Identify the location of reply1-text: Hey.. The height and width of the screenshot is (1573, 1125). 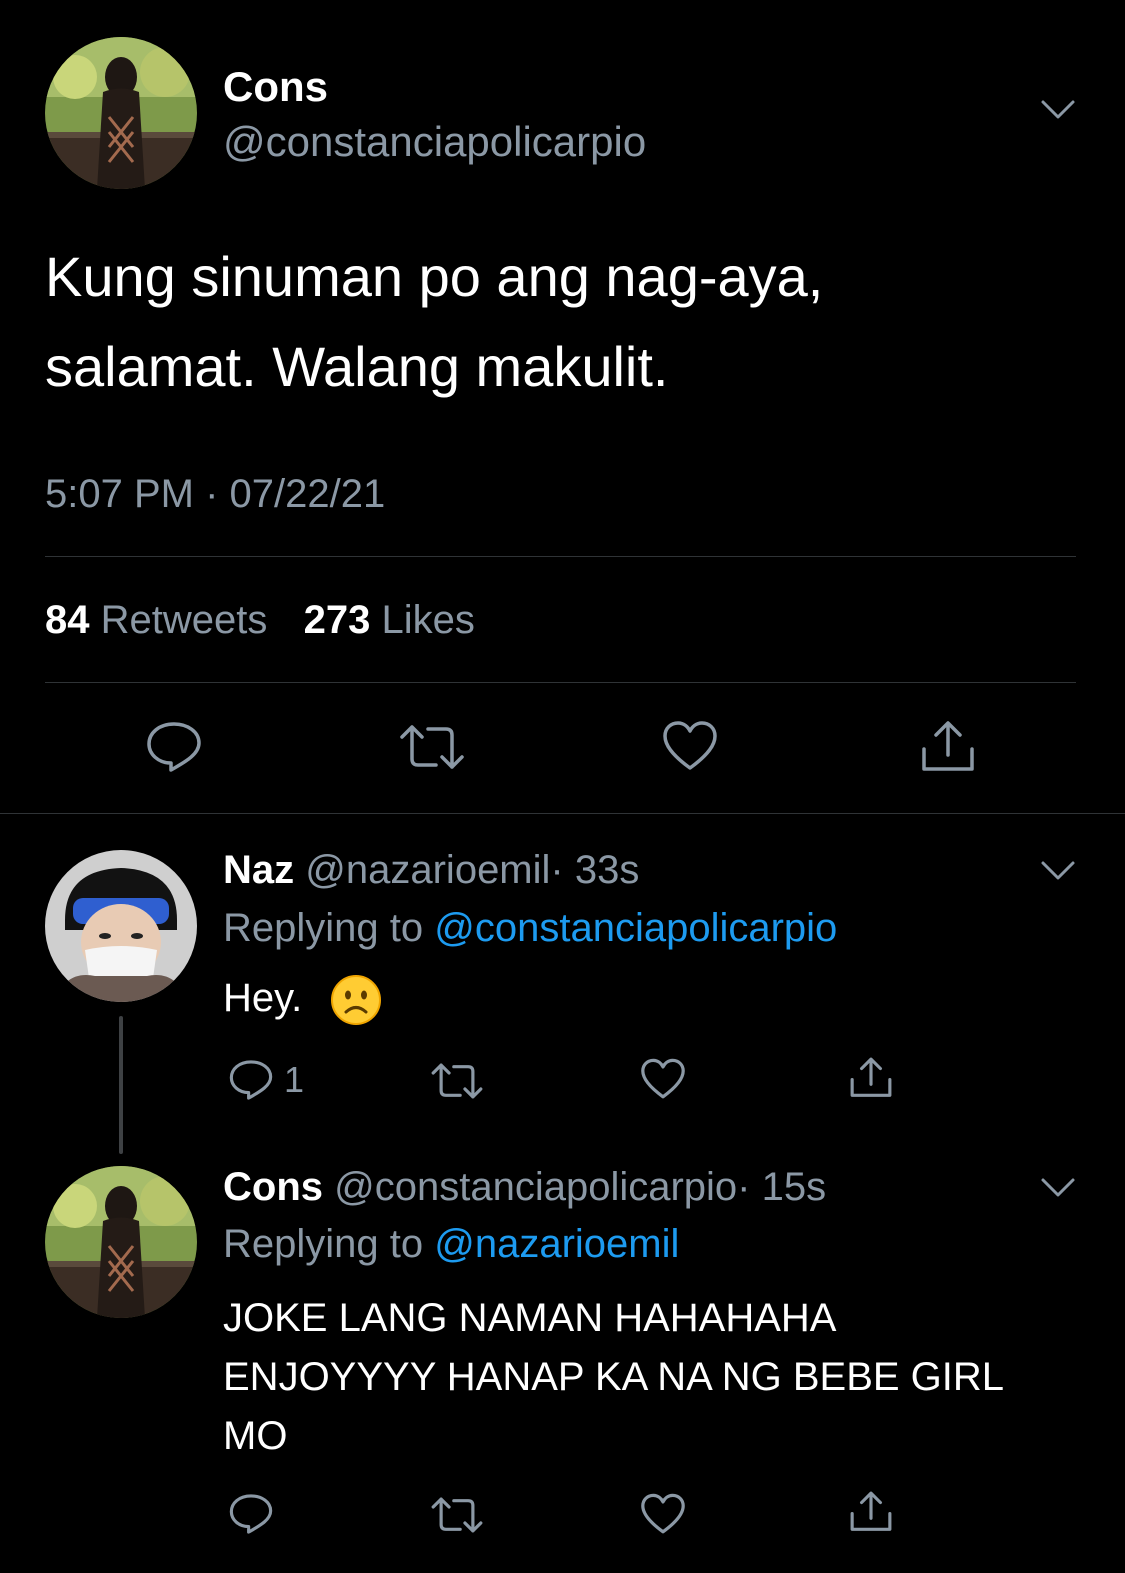
(262, 998).